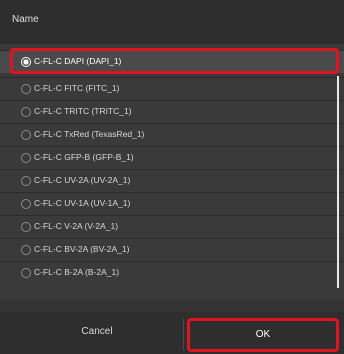 Image resolution: width=344 pixels, height=354 pixels. What do you see at coordinates (82, 203) in the screenshot?
I see `option-label: C-FL-C UV-1A (UV-1A_1)` at bounding box center [82, 203].